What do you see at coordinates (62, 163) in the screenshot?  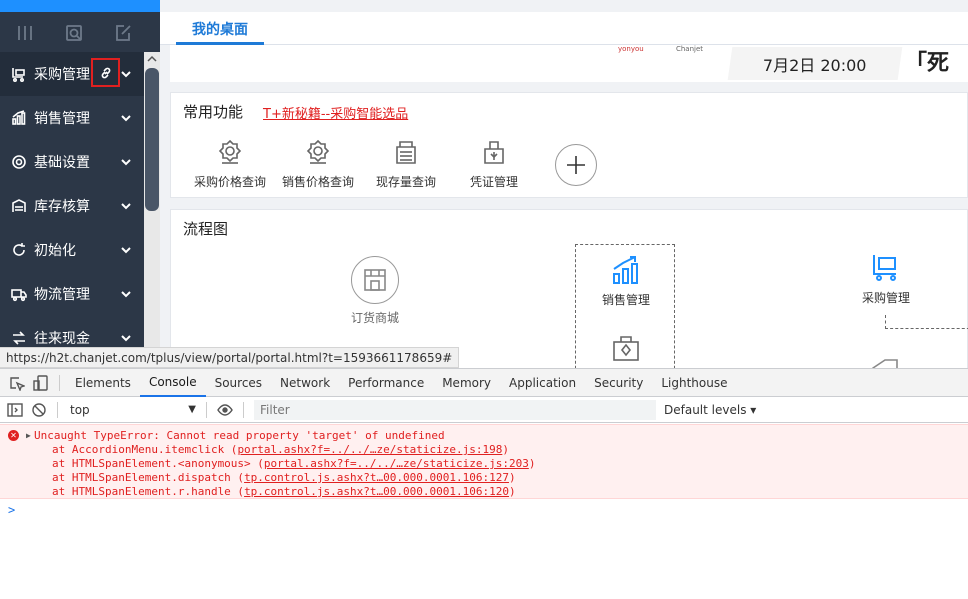 I see `sidebar-item-label: 基础设置` at bounding box center [62, 163].